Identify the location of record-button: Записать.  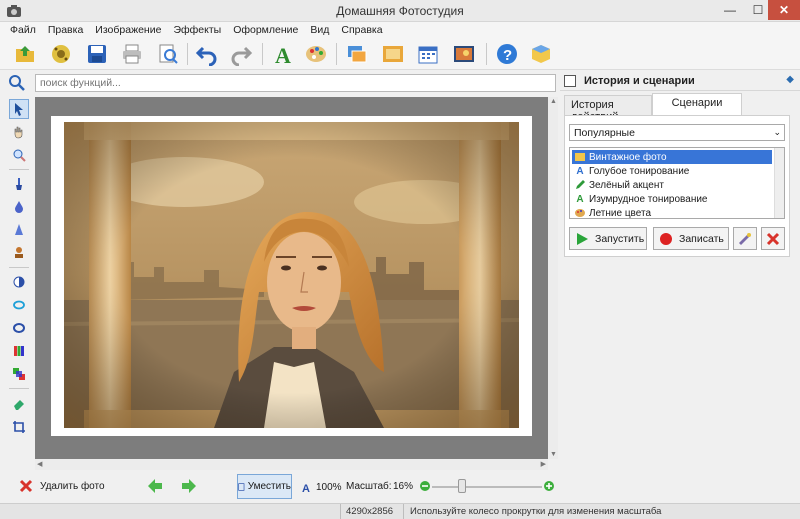
(691, 238).